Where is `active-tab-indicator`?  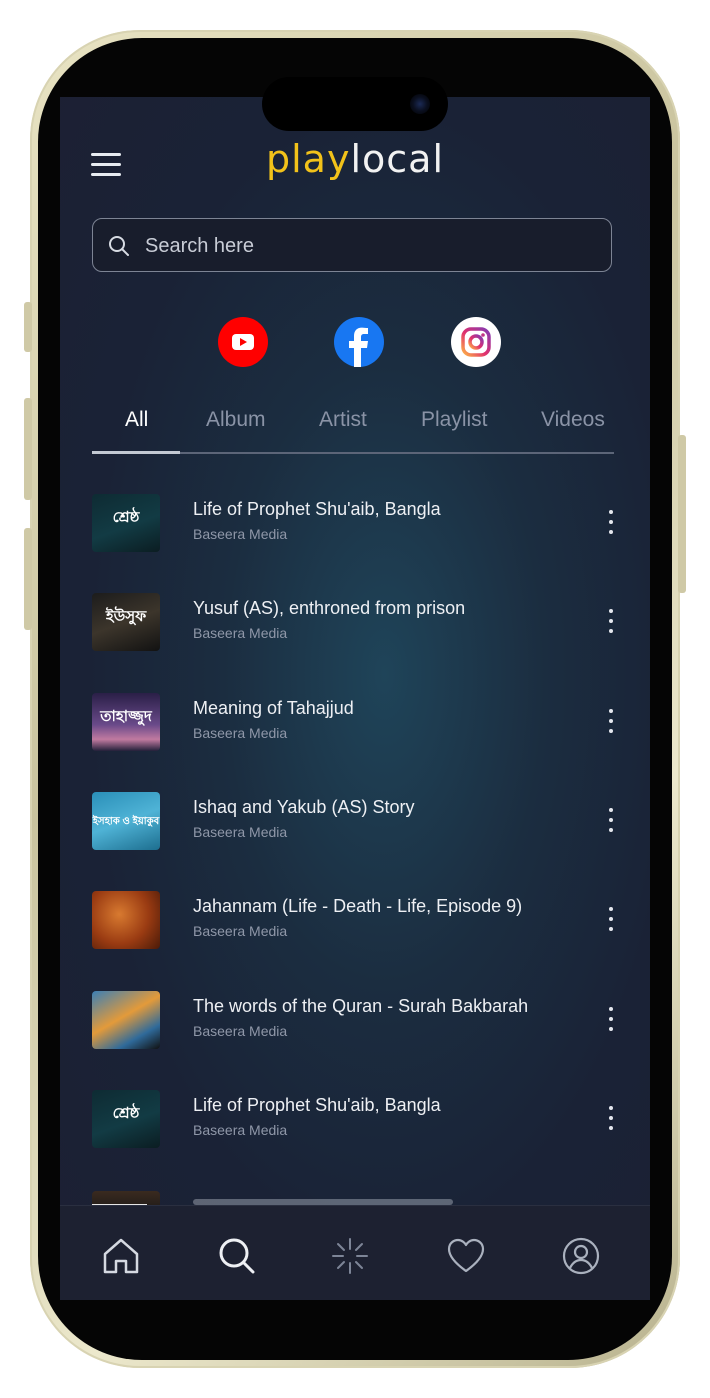
active-tab-indicator is located at coordinates (136, 452).